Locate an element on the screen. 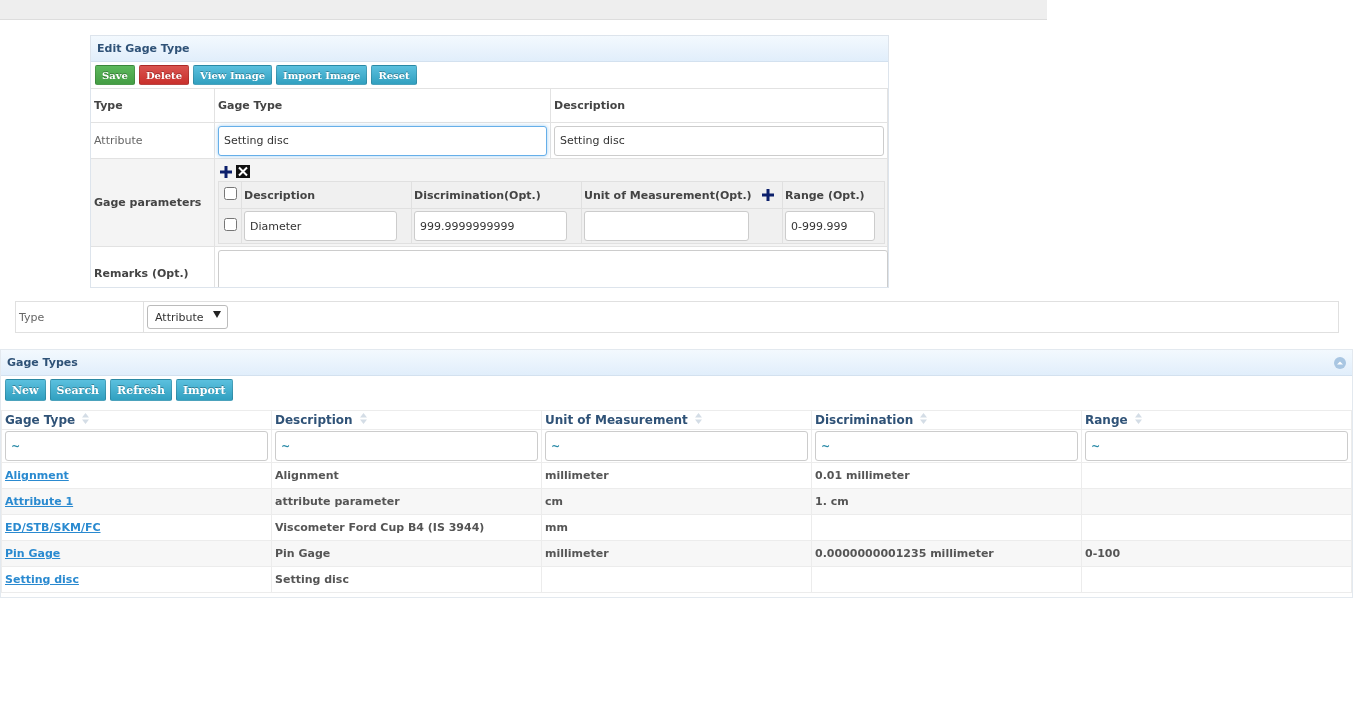 The width and height of the screenshot is (1361, 715). panel-title: Gage Types is located at coordinates (42, 362).